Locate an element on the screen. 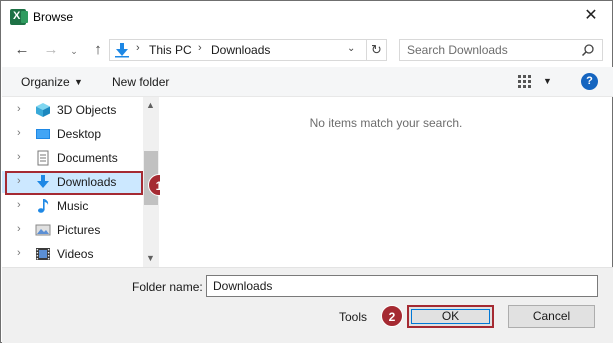 The image size is (613, 343). nav-item-music: › Music is located at coordinates (72, 206).